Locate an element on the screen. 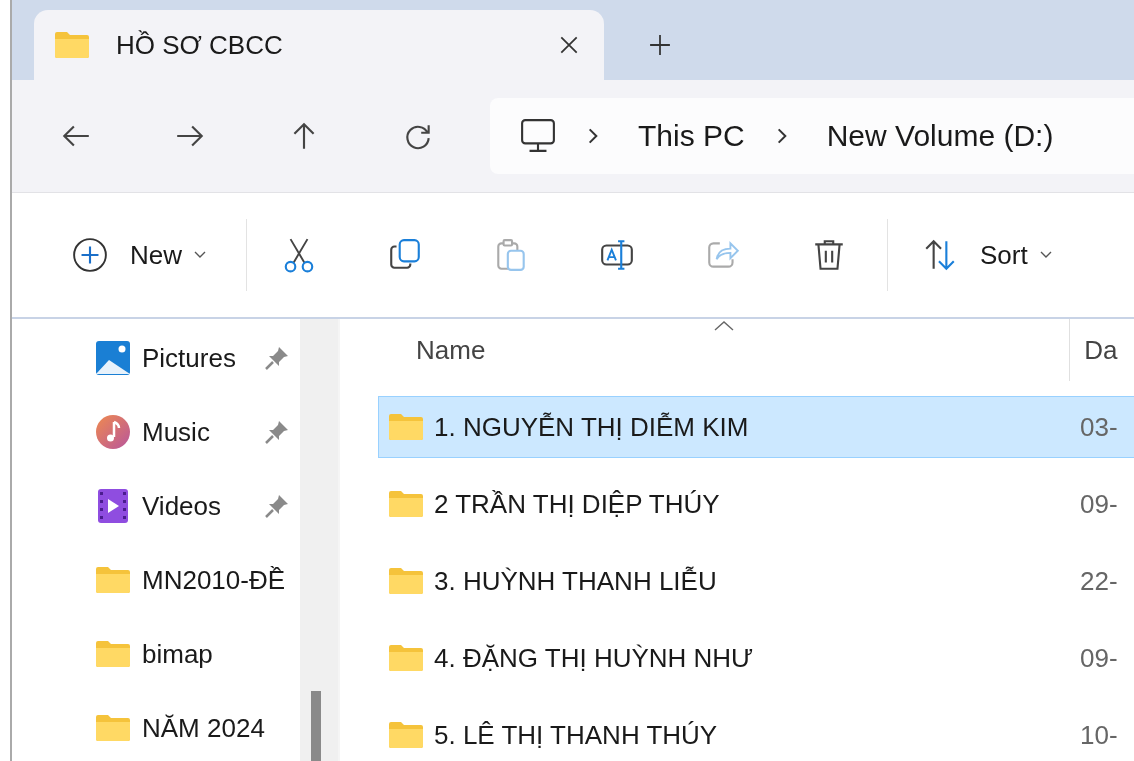  sidebar-item: Pictures is located at coordinates (156, 358).